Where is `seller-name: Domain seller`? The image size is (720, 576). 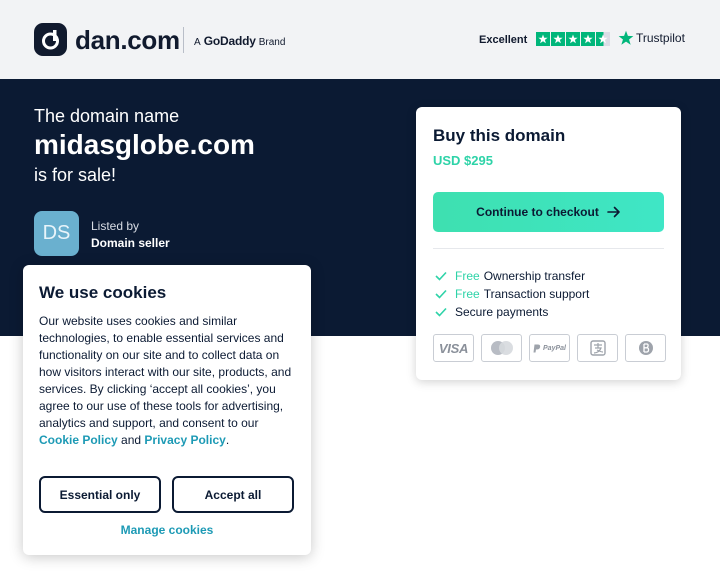
seller-name: Domain seller is located at coordinates (130, 243).